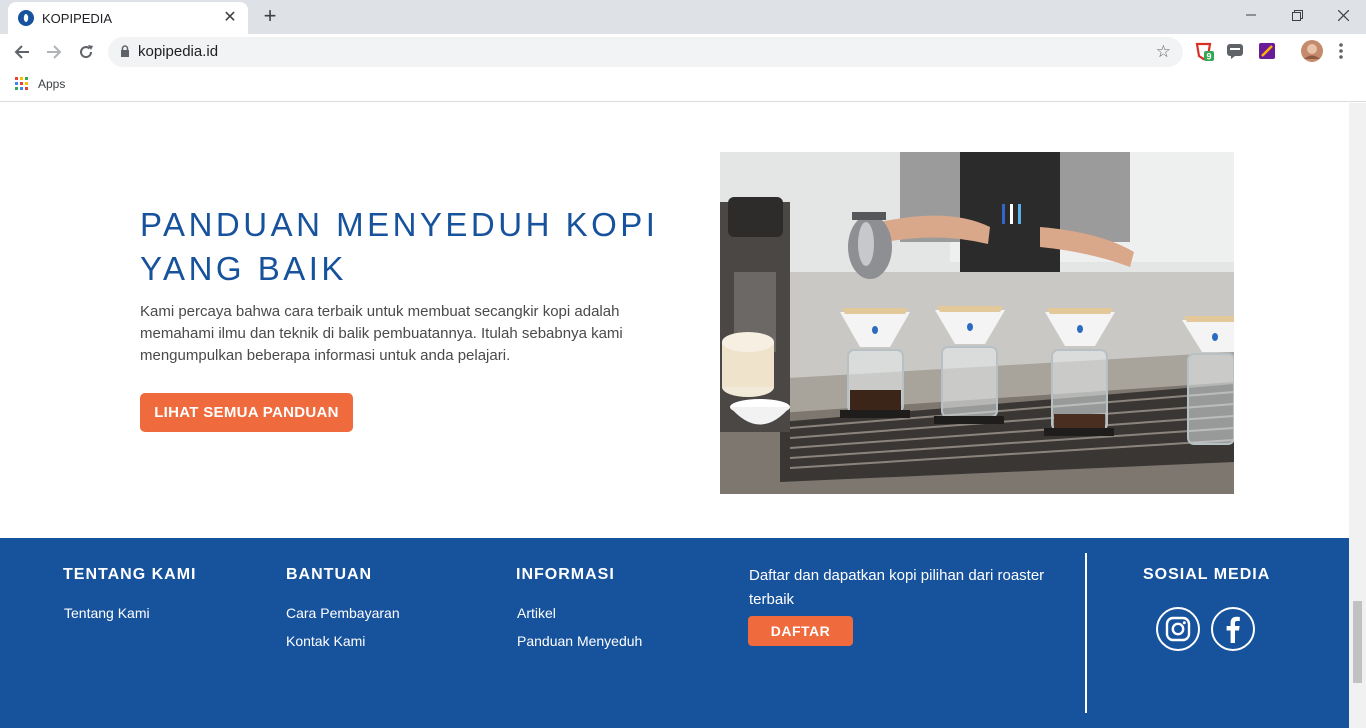  What do you see at coordinates (26, 18) in the screenshot?
I see `kopipedia-favicon-icon` at bounding box center [26, 18].